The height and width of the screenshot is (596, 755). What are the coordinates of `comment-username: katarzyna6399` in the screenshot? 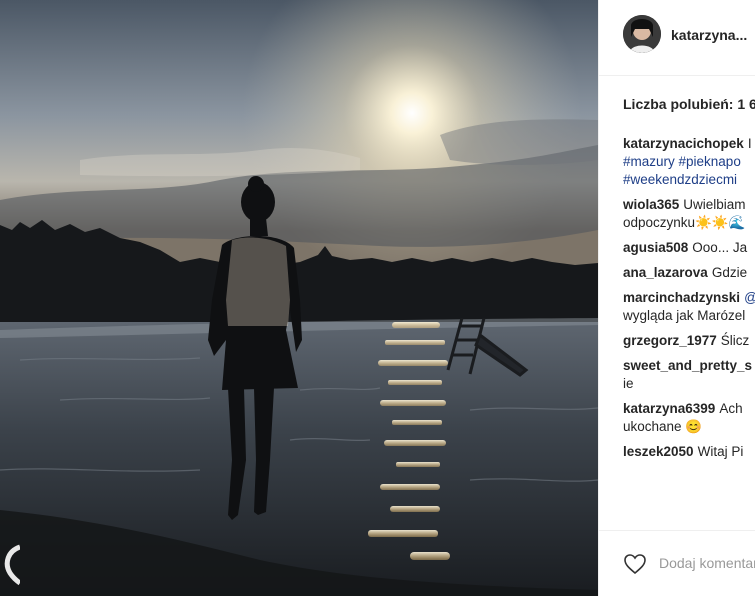 It's located at (669, 408).